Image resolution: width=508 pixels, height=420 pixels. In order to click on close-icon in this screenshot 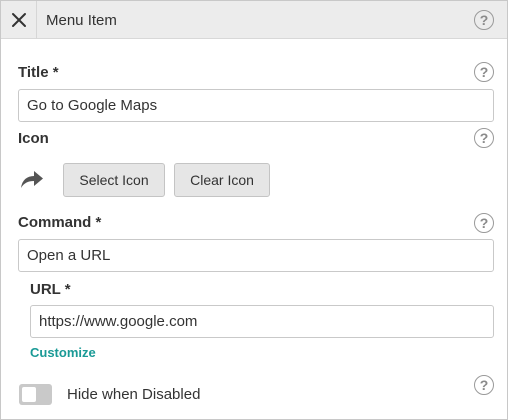, I will do `click(18, 20)`.